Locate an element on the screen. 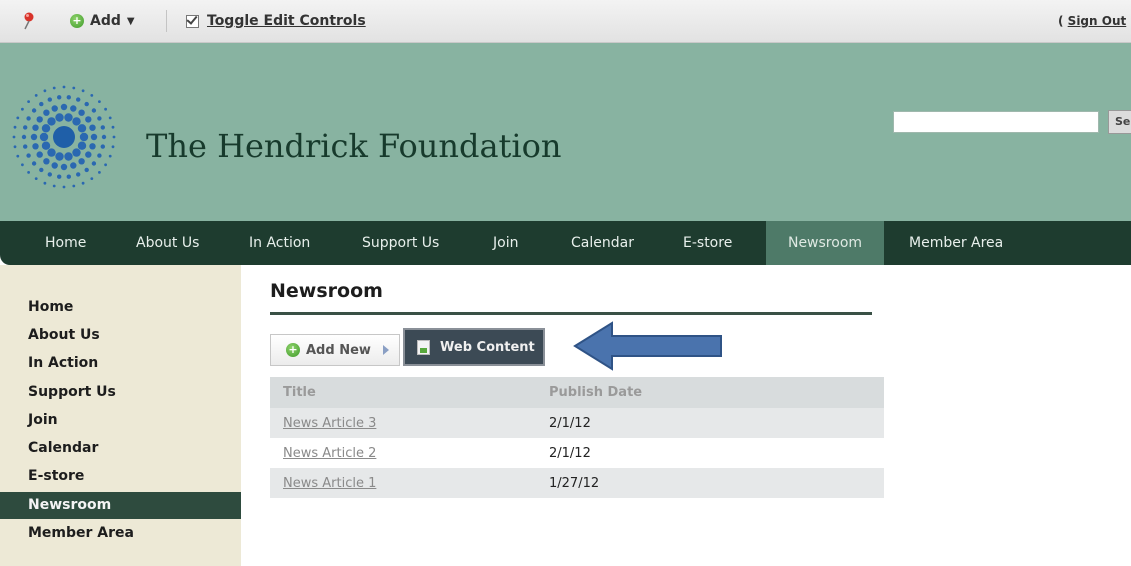 The height and width of the screenshot is (566, 1131). toolbar-divider is located at coordinates (166, 21).